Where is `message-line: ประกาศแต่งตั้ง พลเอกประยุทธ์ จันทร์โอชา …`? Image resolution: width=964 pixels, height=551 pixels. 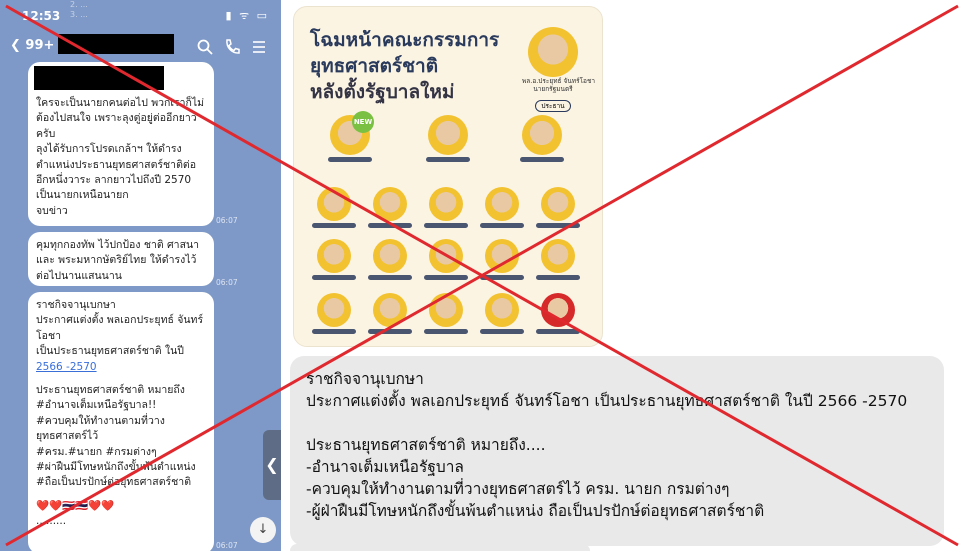 message-line: ประกาศแต่งตั้ง พลเอกประยุทธ์ จันทร์โอชา … is located at coordinates (607, 401).